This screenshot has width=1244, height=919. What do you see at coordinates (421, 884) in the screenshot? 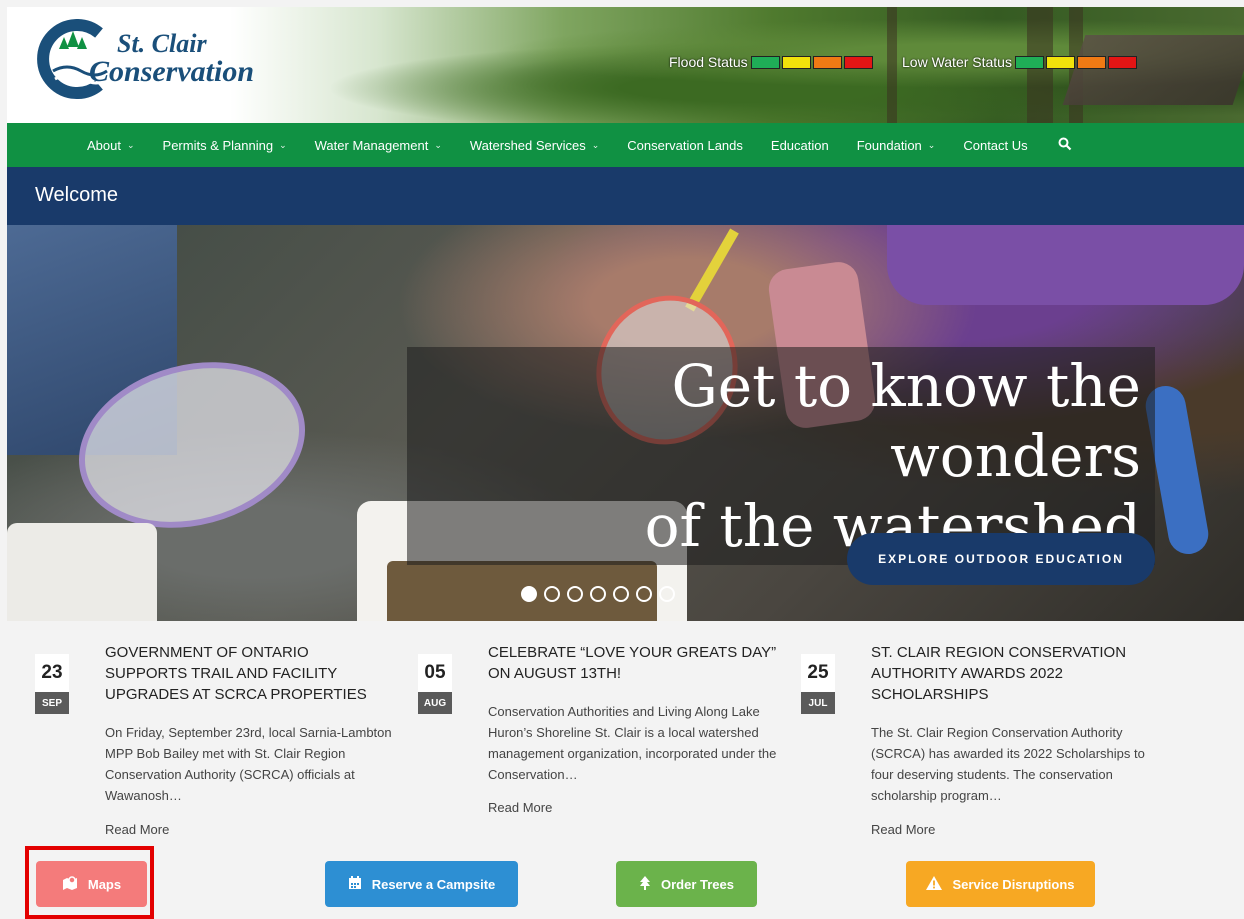
I see `reserve-campsite-button: Reserve a Campsite` at bounding box center [421, 884].